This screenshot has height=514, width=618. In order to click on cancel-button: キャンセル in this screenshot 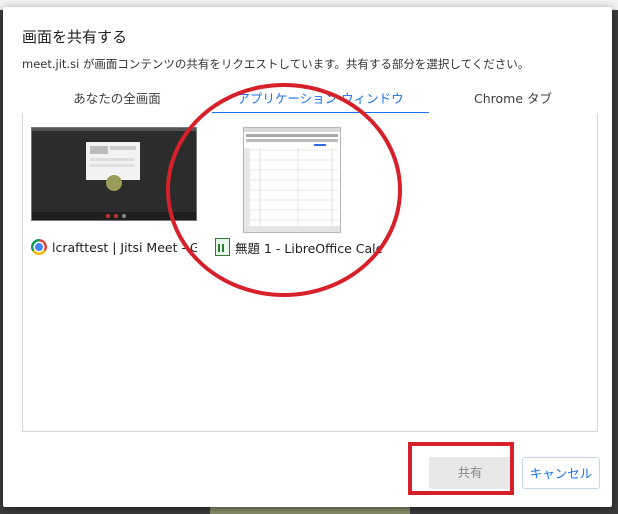, I will do `click(561, 473)`.